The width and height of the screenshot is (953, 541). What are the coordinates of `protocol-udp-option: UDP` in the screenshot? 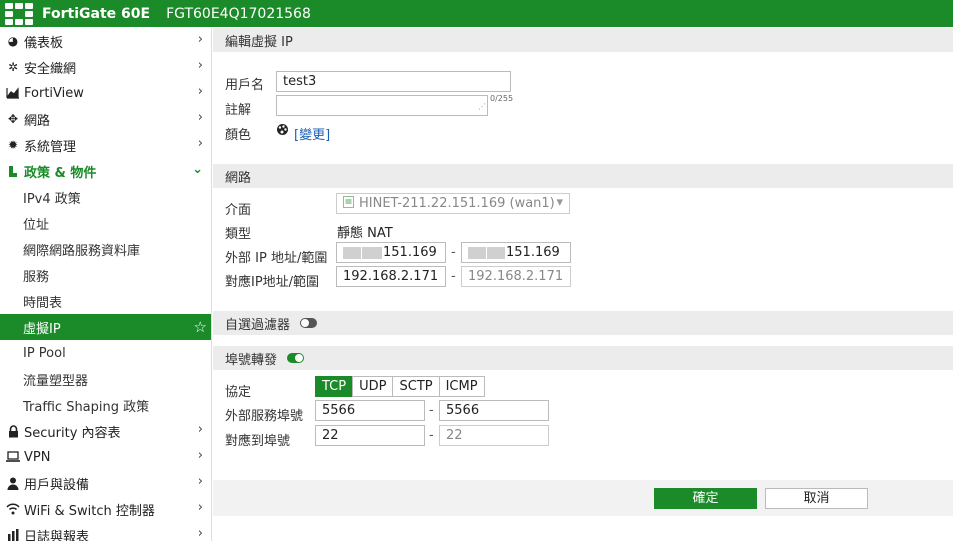 It's located at (373, 386).